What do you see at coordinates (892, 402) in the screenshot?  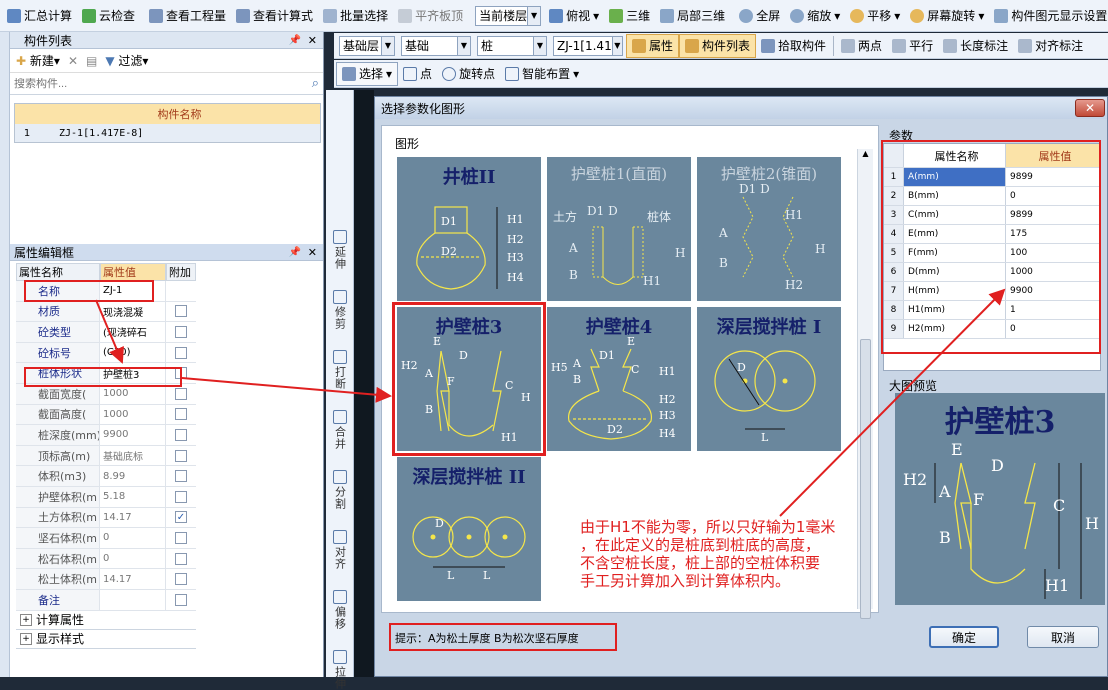 I see `arrow-note-to-param` at bounding box center [892, 402].